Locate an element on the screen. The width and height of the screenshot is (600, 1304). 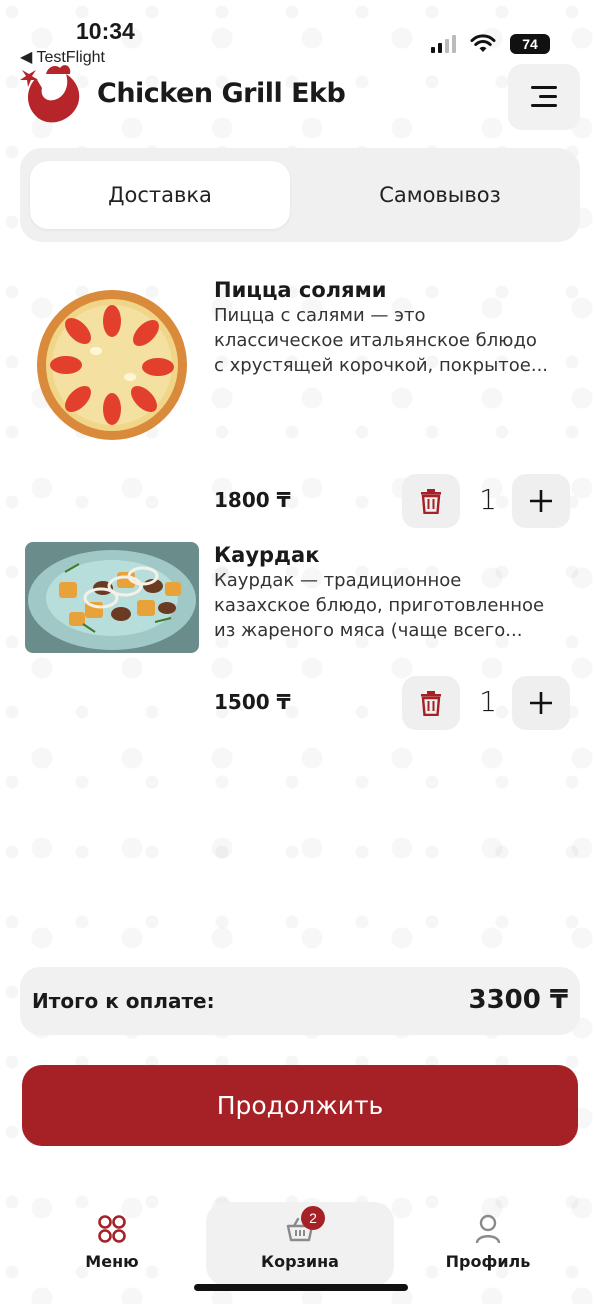
status-icons: 74 is located at coordinates (490, 44).